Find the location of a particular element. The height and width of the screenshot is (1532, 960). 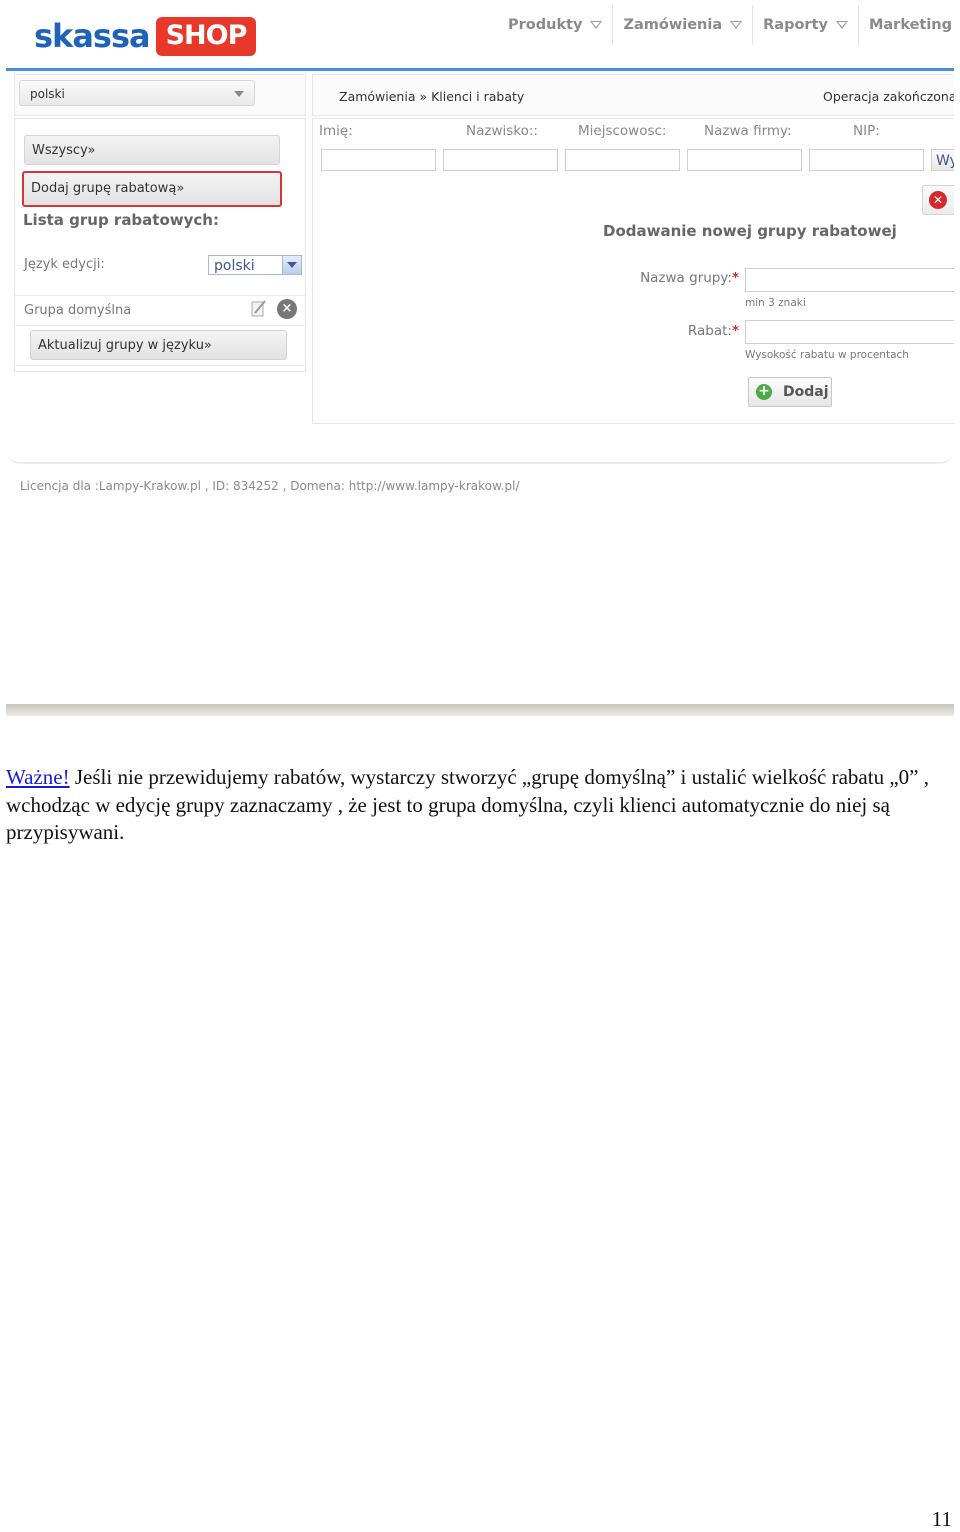

top-navigation: Produkty Zamówienia Raporty Marketing is located at coordinates (726, 25).